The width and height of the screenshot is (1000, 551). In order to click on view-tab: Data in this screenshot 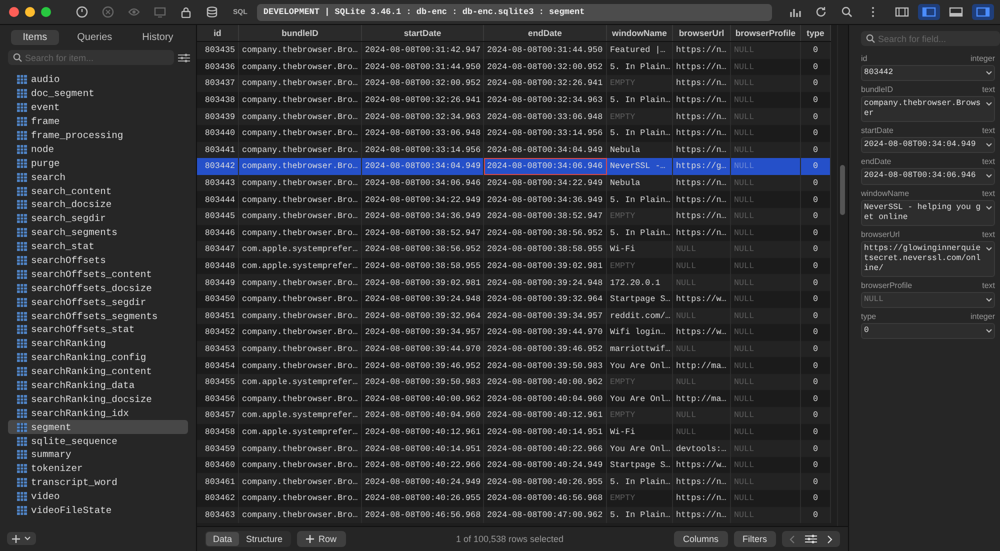, I will do `click(223, 539)`.